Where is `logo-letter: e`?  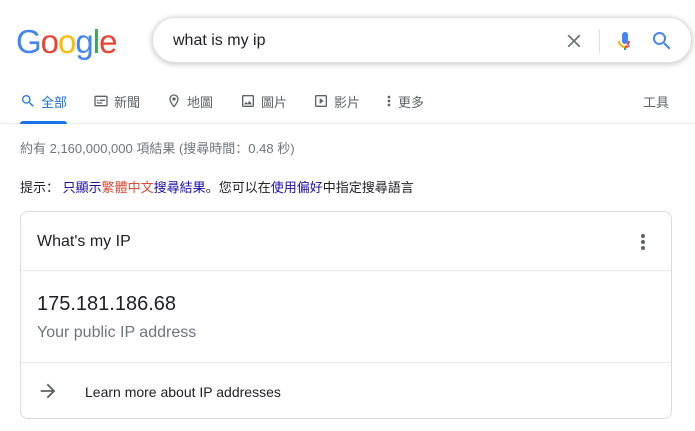
logo-letter: e is located at coordinates (108, 41).